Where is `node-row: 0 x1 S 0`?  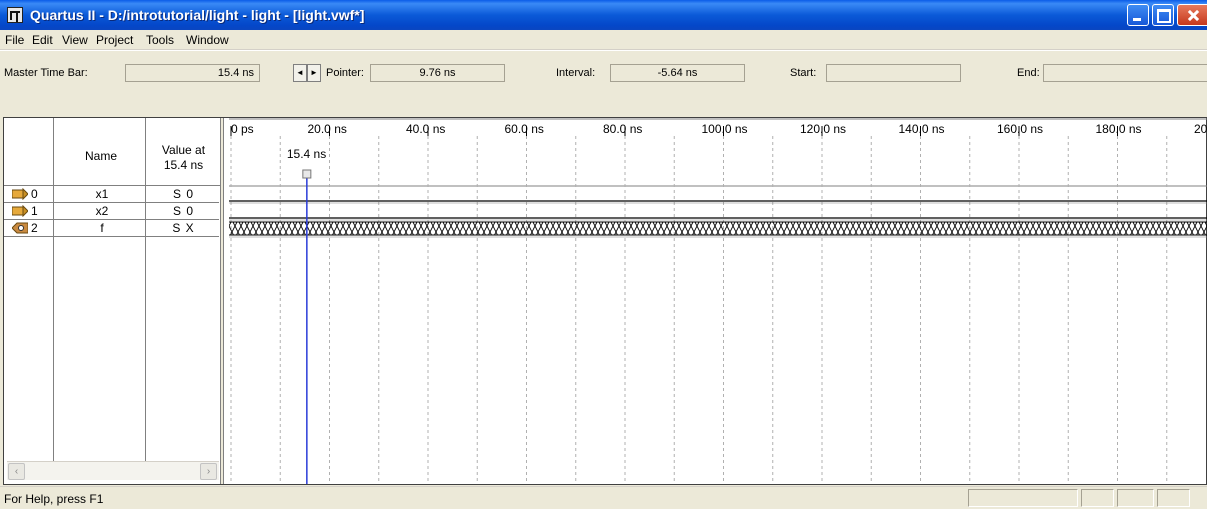
node-row: 0 x1 S 0 is located at coordinates (111, 194).